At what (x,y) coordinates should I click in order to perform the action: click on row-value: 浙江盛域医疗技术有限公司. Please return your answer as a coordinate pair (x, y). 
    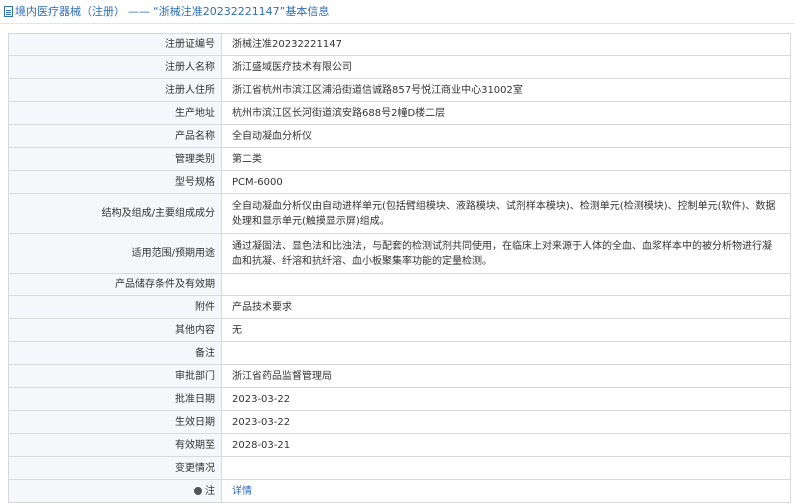
    Looking at the image, I should click on (506, 67).